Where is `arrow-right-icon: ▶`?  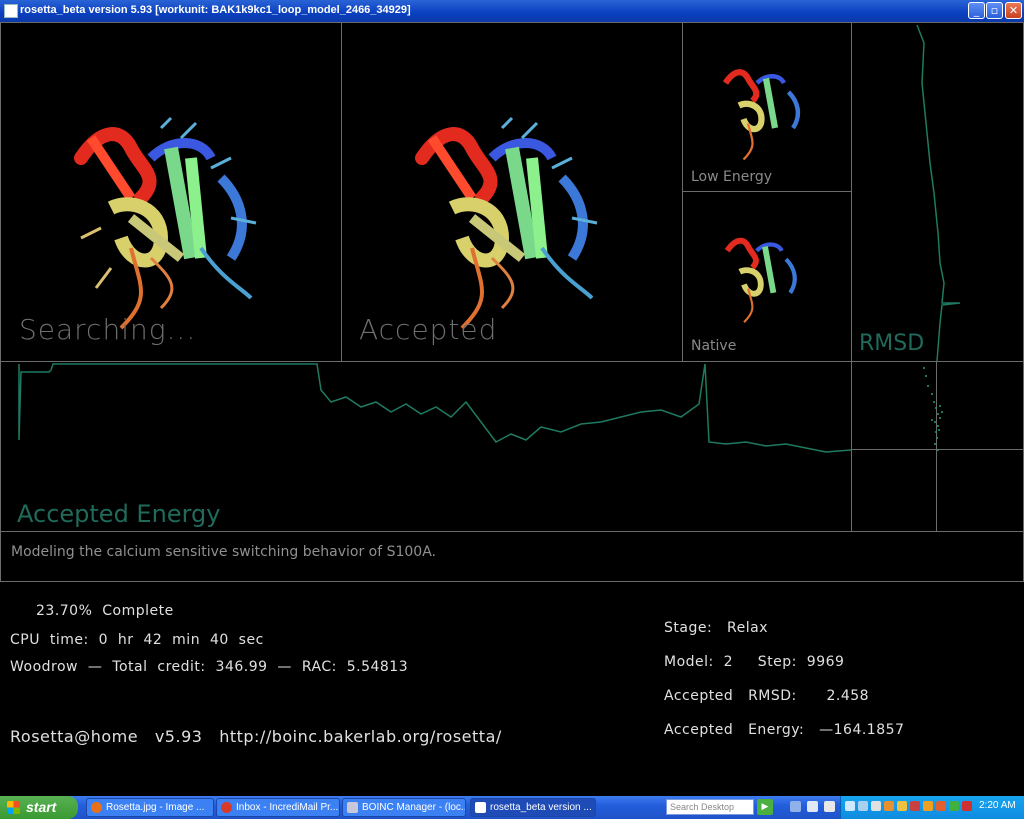
arrow-right-icon: ▶ is located at coordinates (765, 807).